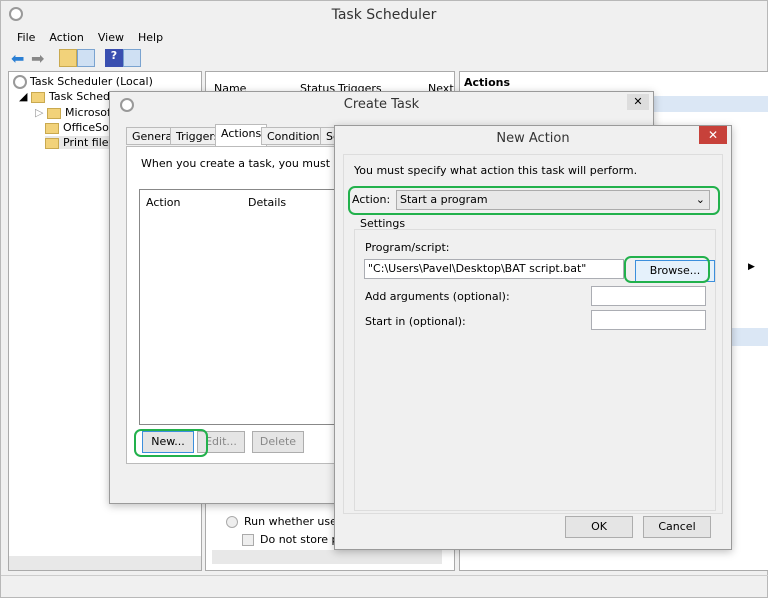 This screenshot has width=768, height=598. What do you see at coordinates (86, 58) in the screenshot?
I see `show-hide-tree-icon` at bounding box center [86, 58].